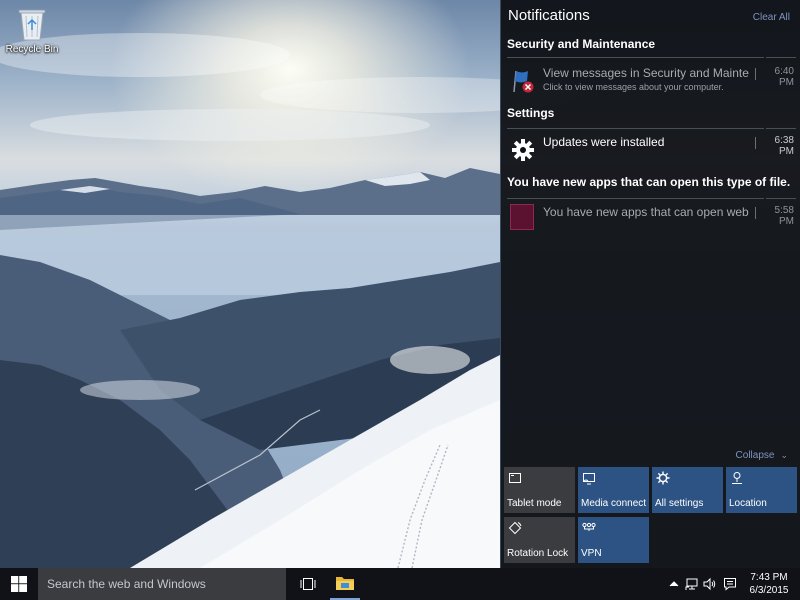 The width and height of the screenshot is (800, 600). I want to click on volume-icon, so click(710, 584).